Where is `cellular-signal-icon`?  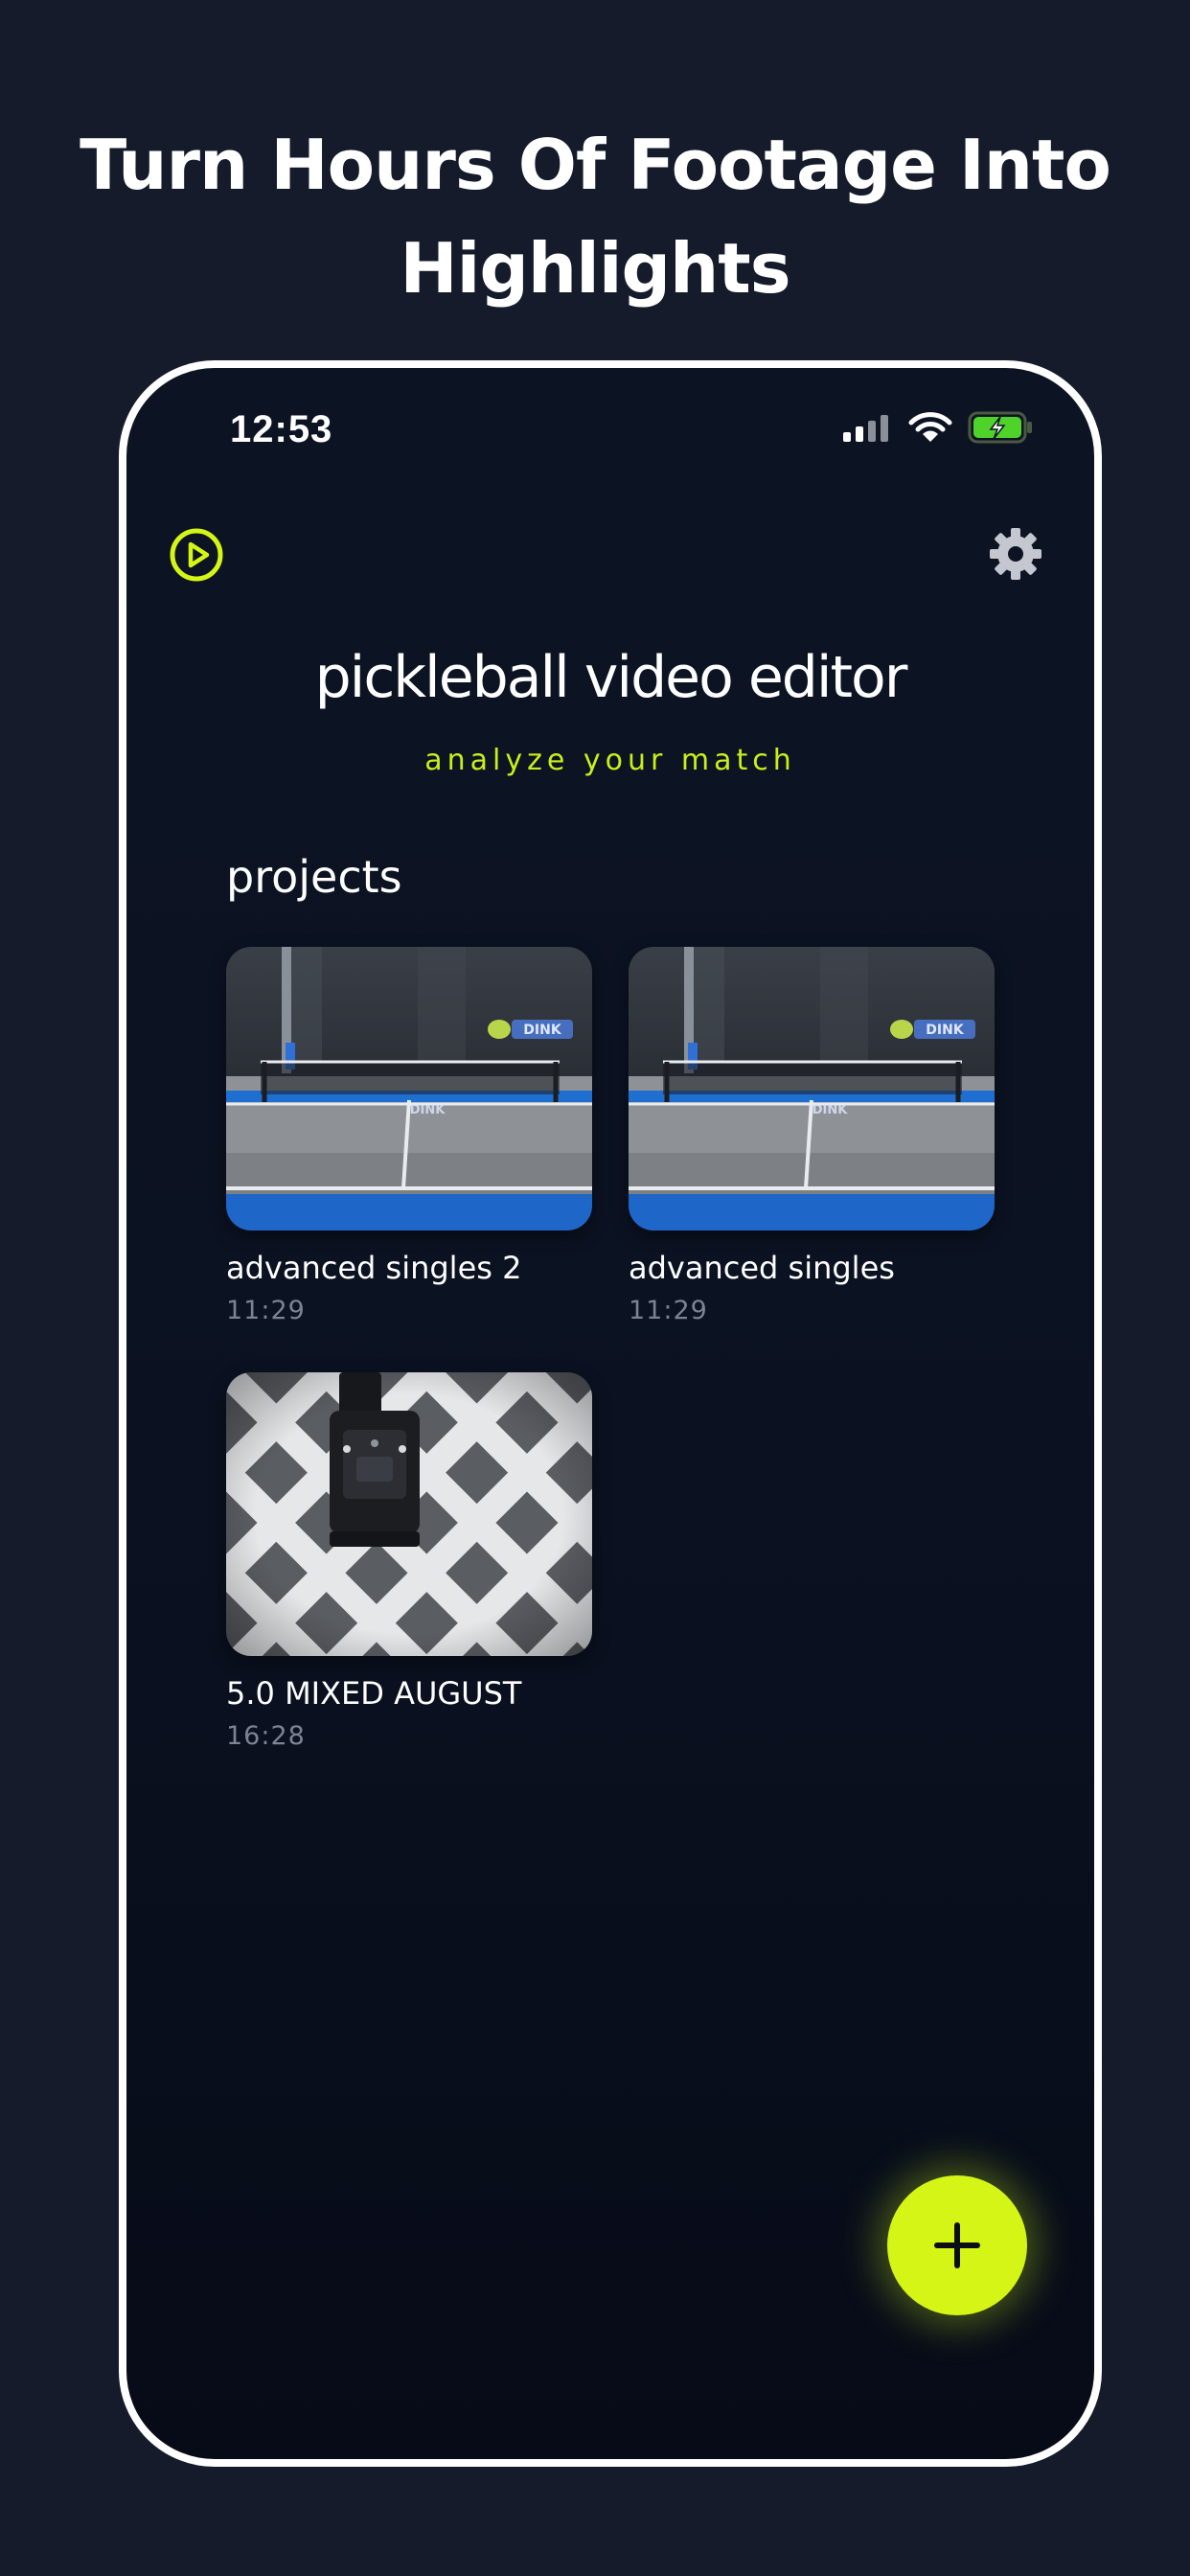
cellular-signal-icon is located at coordinates (866, 428).